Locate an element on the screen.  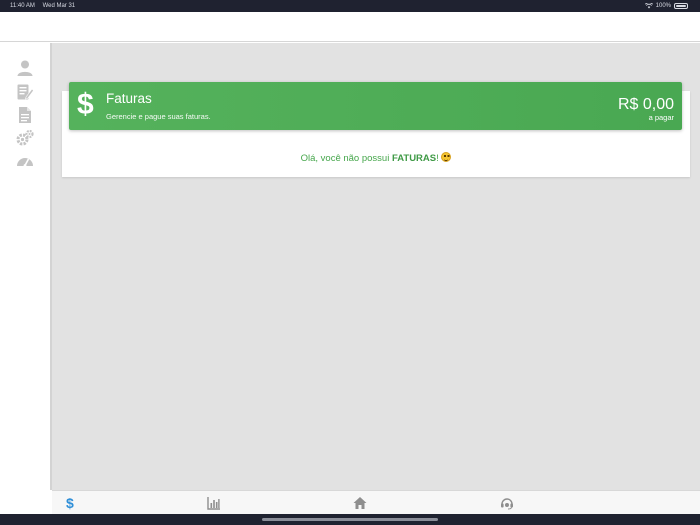
dashboard-icon is located at coordinates (25, 161).